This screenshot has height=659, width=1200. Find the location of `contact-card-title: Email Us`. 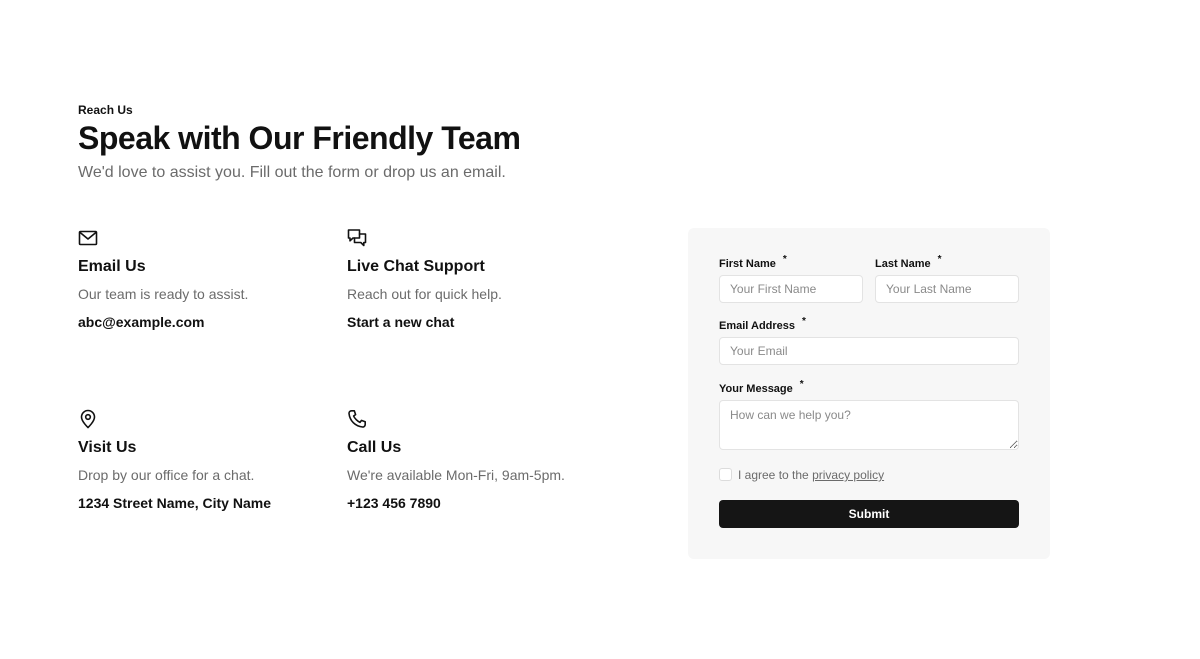

contact-card-title: Email Us is located at coordinates (112, 266).